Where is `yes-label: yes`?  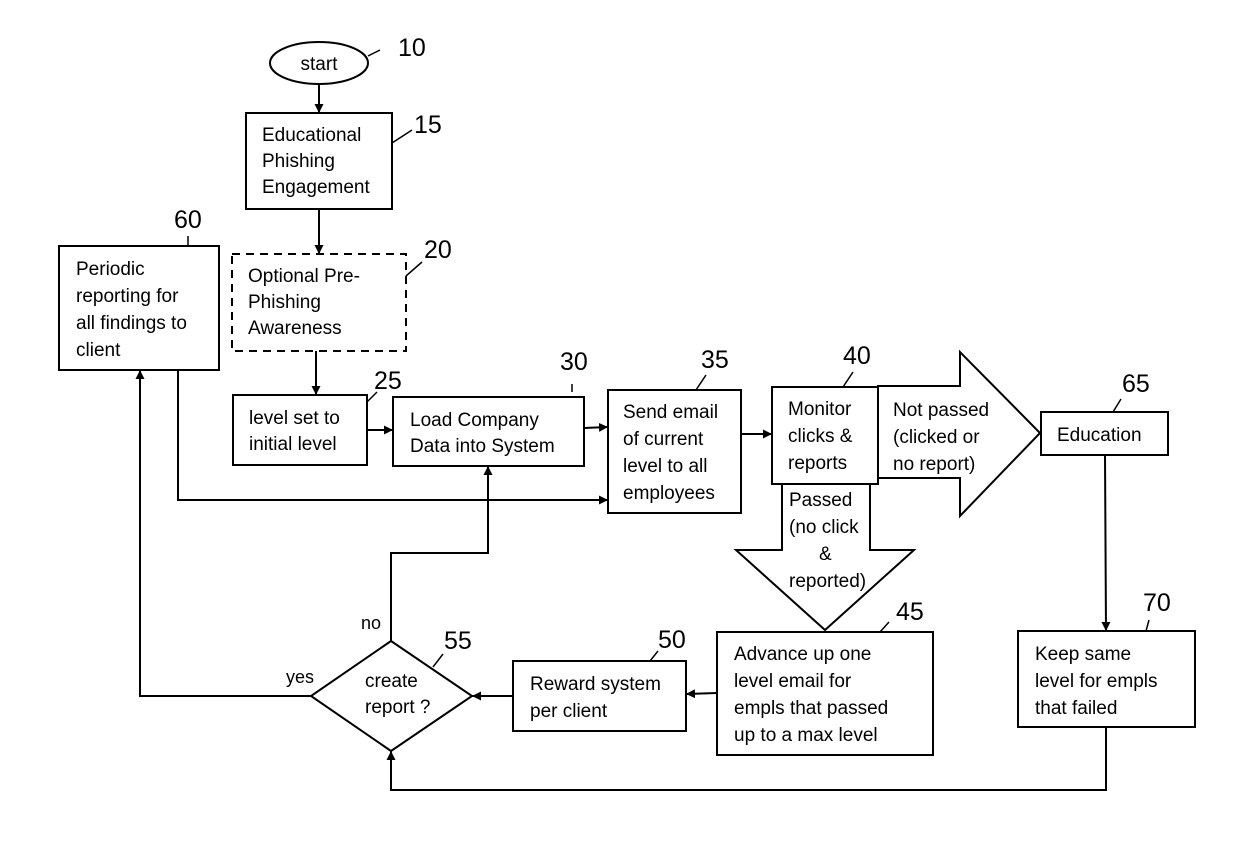
yes-label: yes is located at coordinates (300, 677).